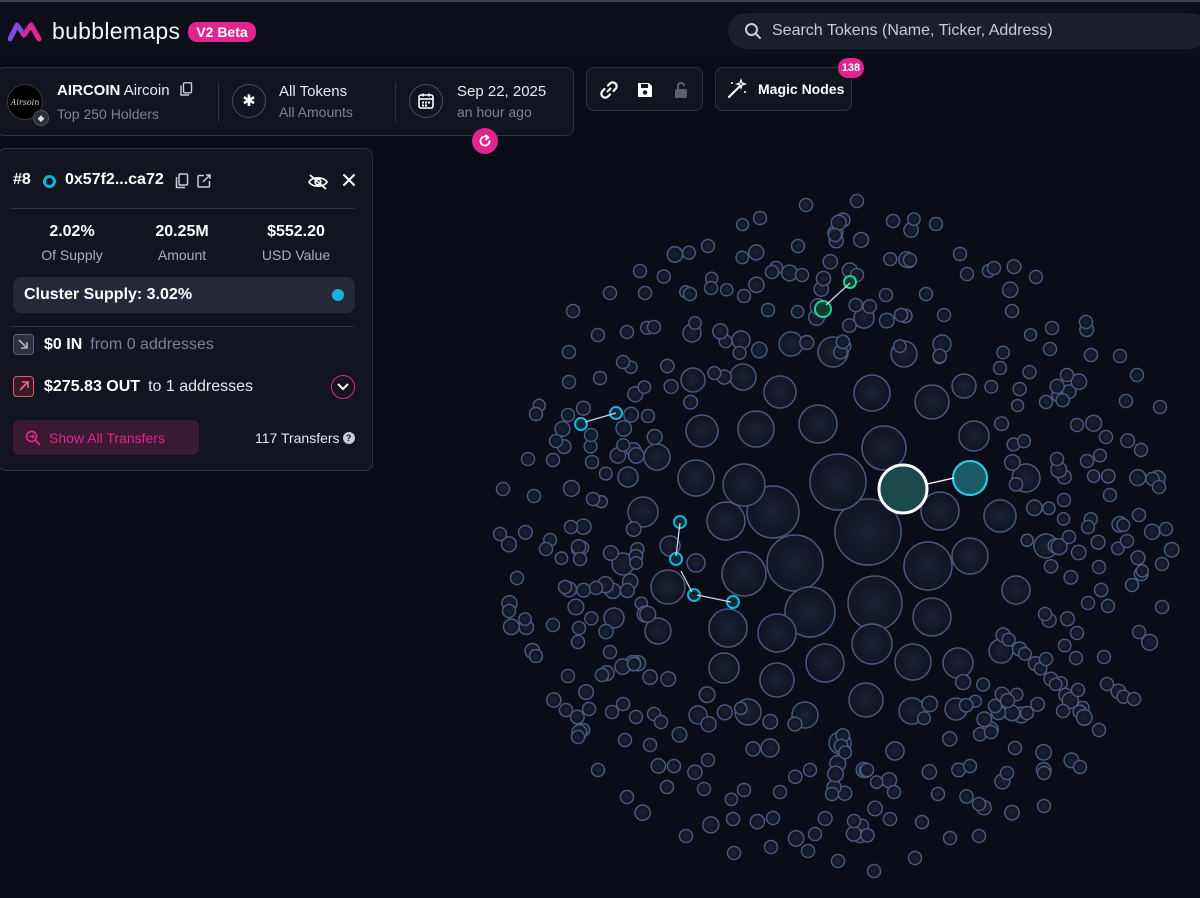  Describe the element at coordinates (501, 91) in the screenshot. I see `date-title: Sep 22, 2025` at that location.